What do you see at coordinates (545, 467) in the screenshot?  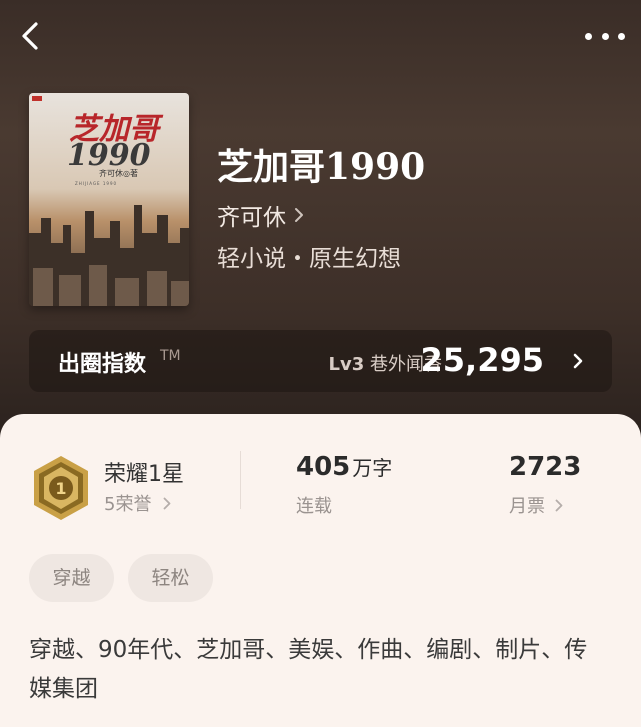 I see `monthly-tickets-count: 2723` at bounding box center [545, 467].